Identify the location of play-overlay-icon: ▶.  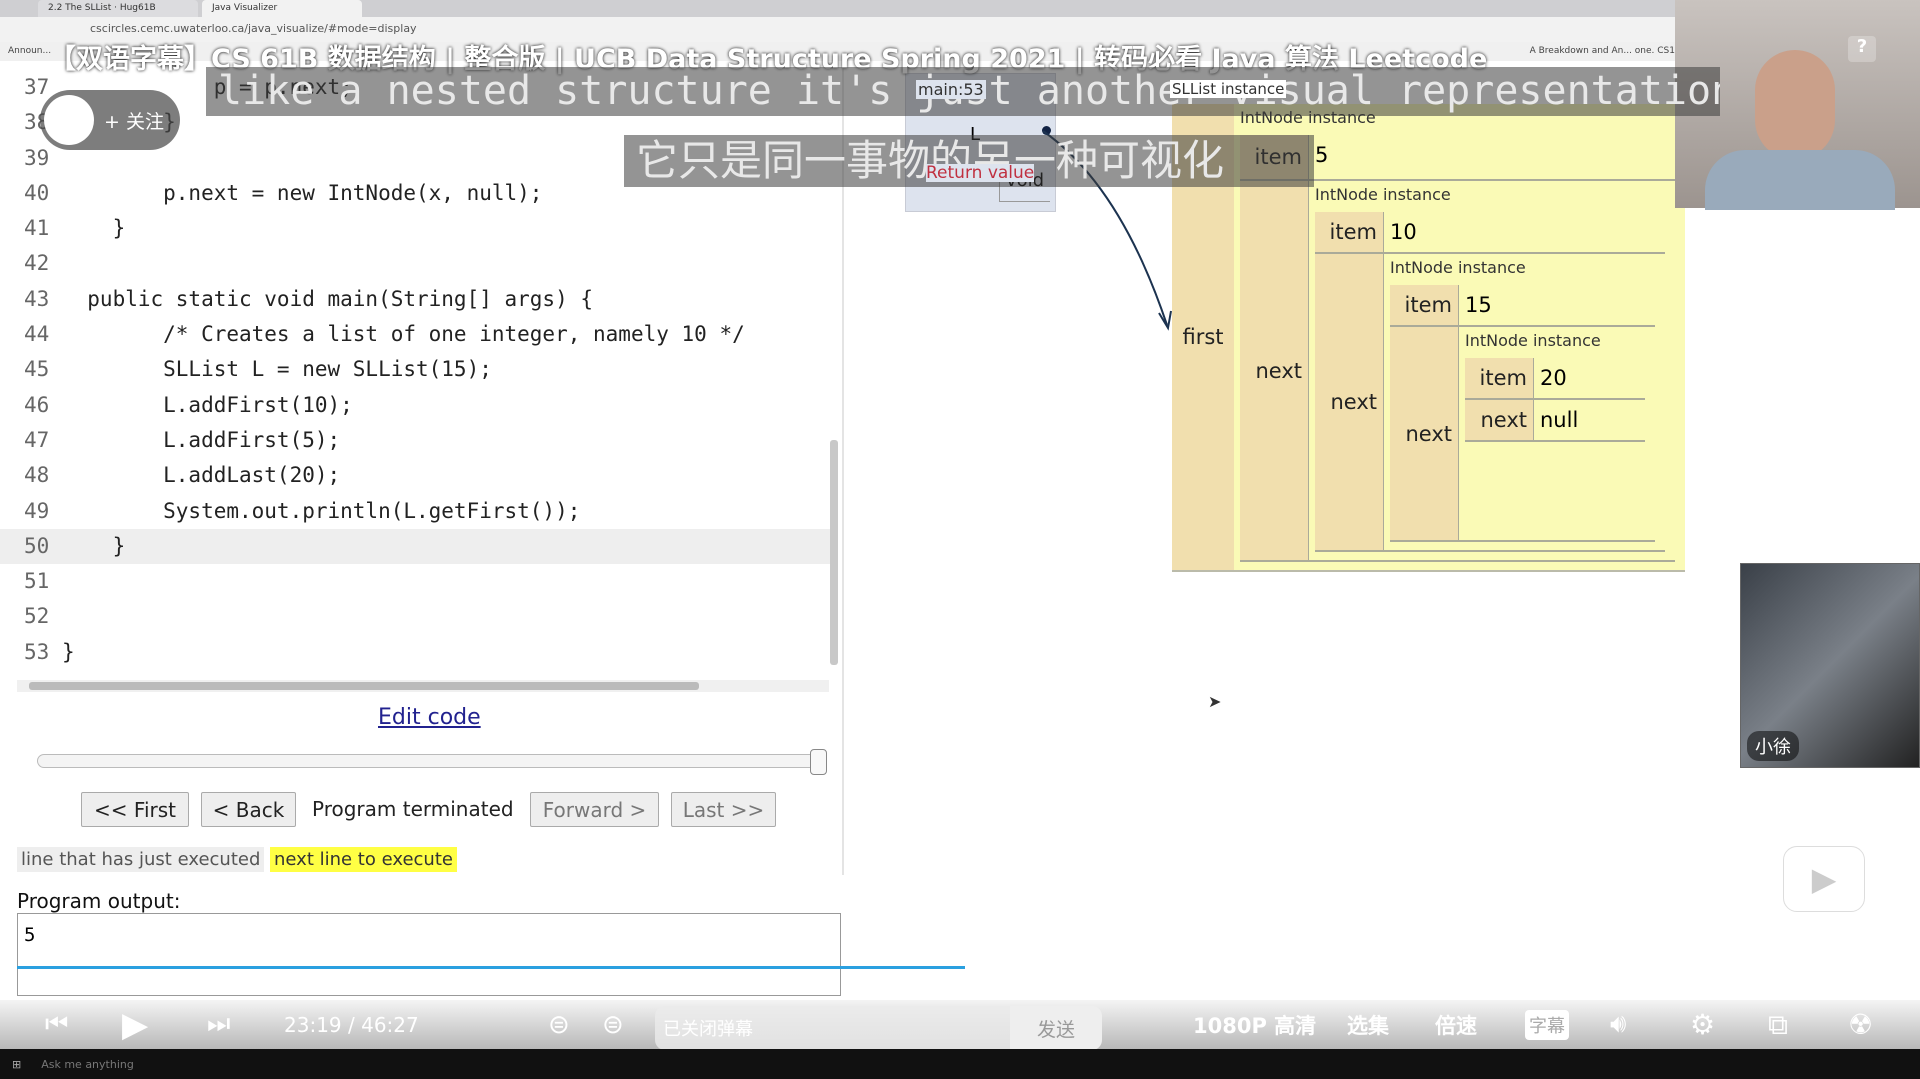
(1824, 879).